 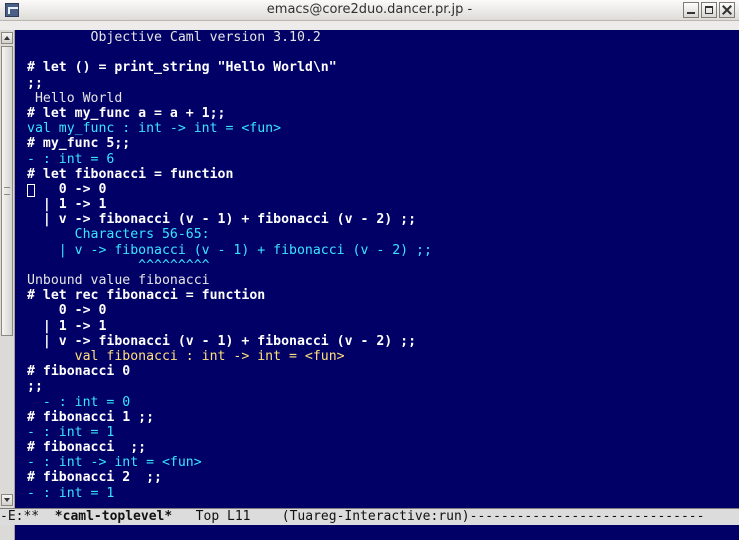 What do you see at coordinates (7, 532) in the screenshot?
I see `minibuffer-fringe` at bounding box center [7, 532].